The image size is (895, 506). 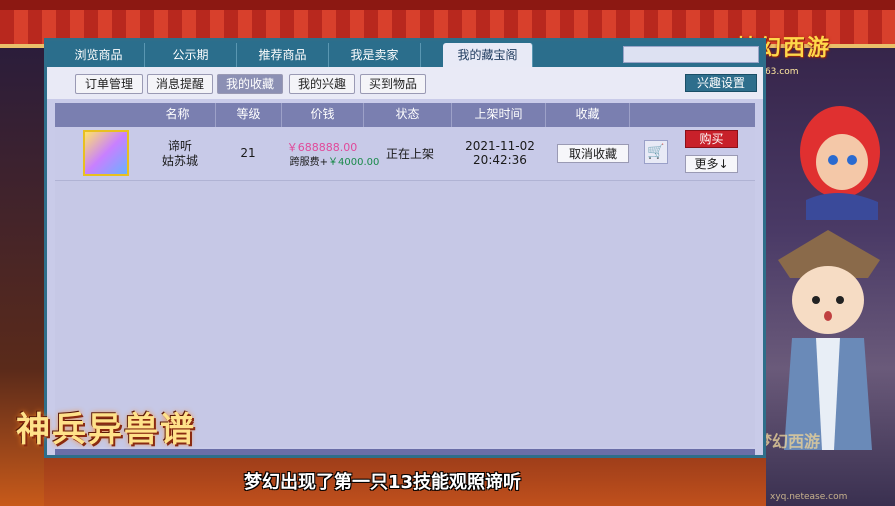 What do you see at coordinates (99, 55) in the screenshot?
I see `tab-browse-items: 浏览商品` at bounding box center [99, 55].